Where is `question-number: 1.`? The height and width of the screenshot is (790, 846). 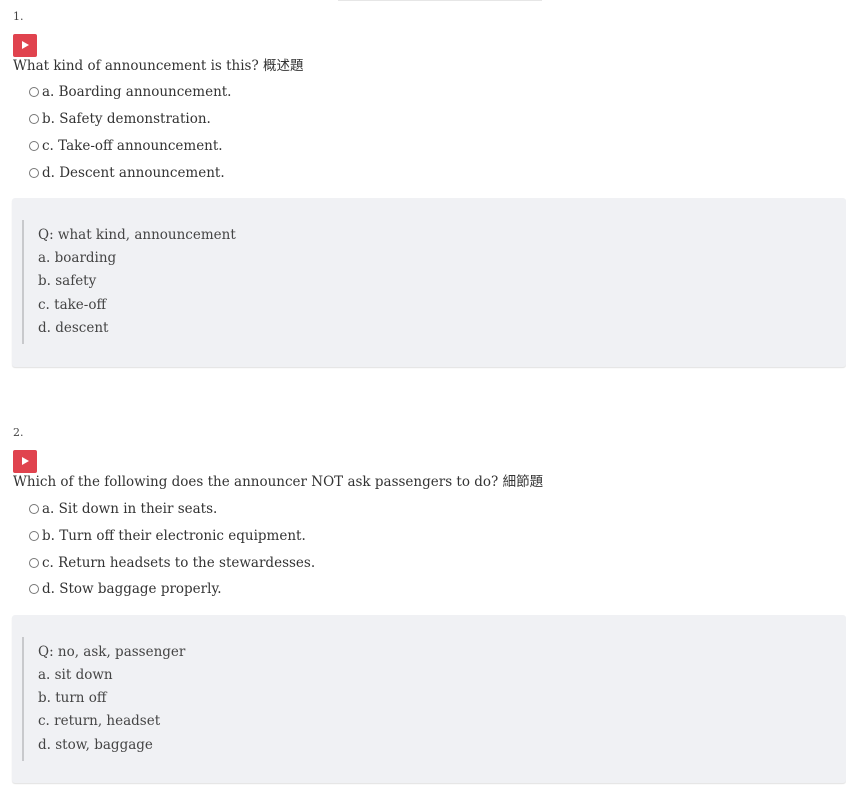
question-number: 1. is located at coordinates (18, 16).